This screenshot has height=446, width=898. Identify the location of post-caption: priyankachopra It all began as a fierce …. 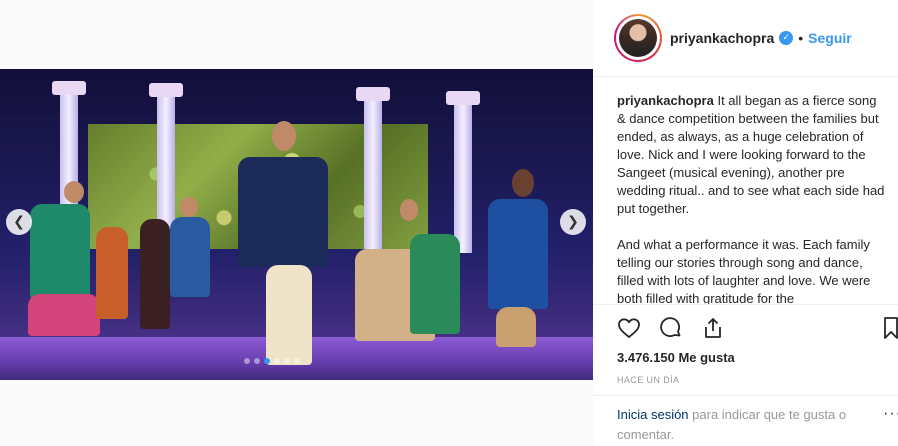
(752, 198).